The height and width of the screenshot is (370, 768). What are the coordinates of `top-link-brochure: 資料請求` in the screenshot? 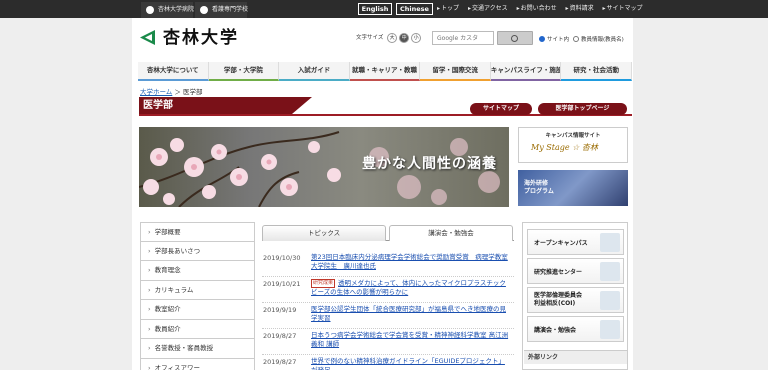 It's located at (580, 8).